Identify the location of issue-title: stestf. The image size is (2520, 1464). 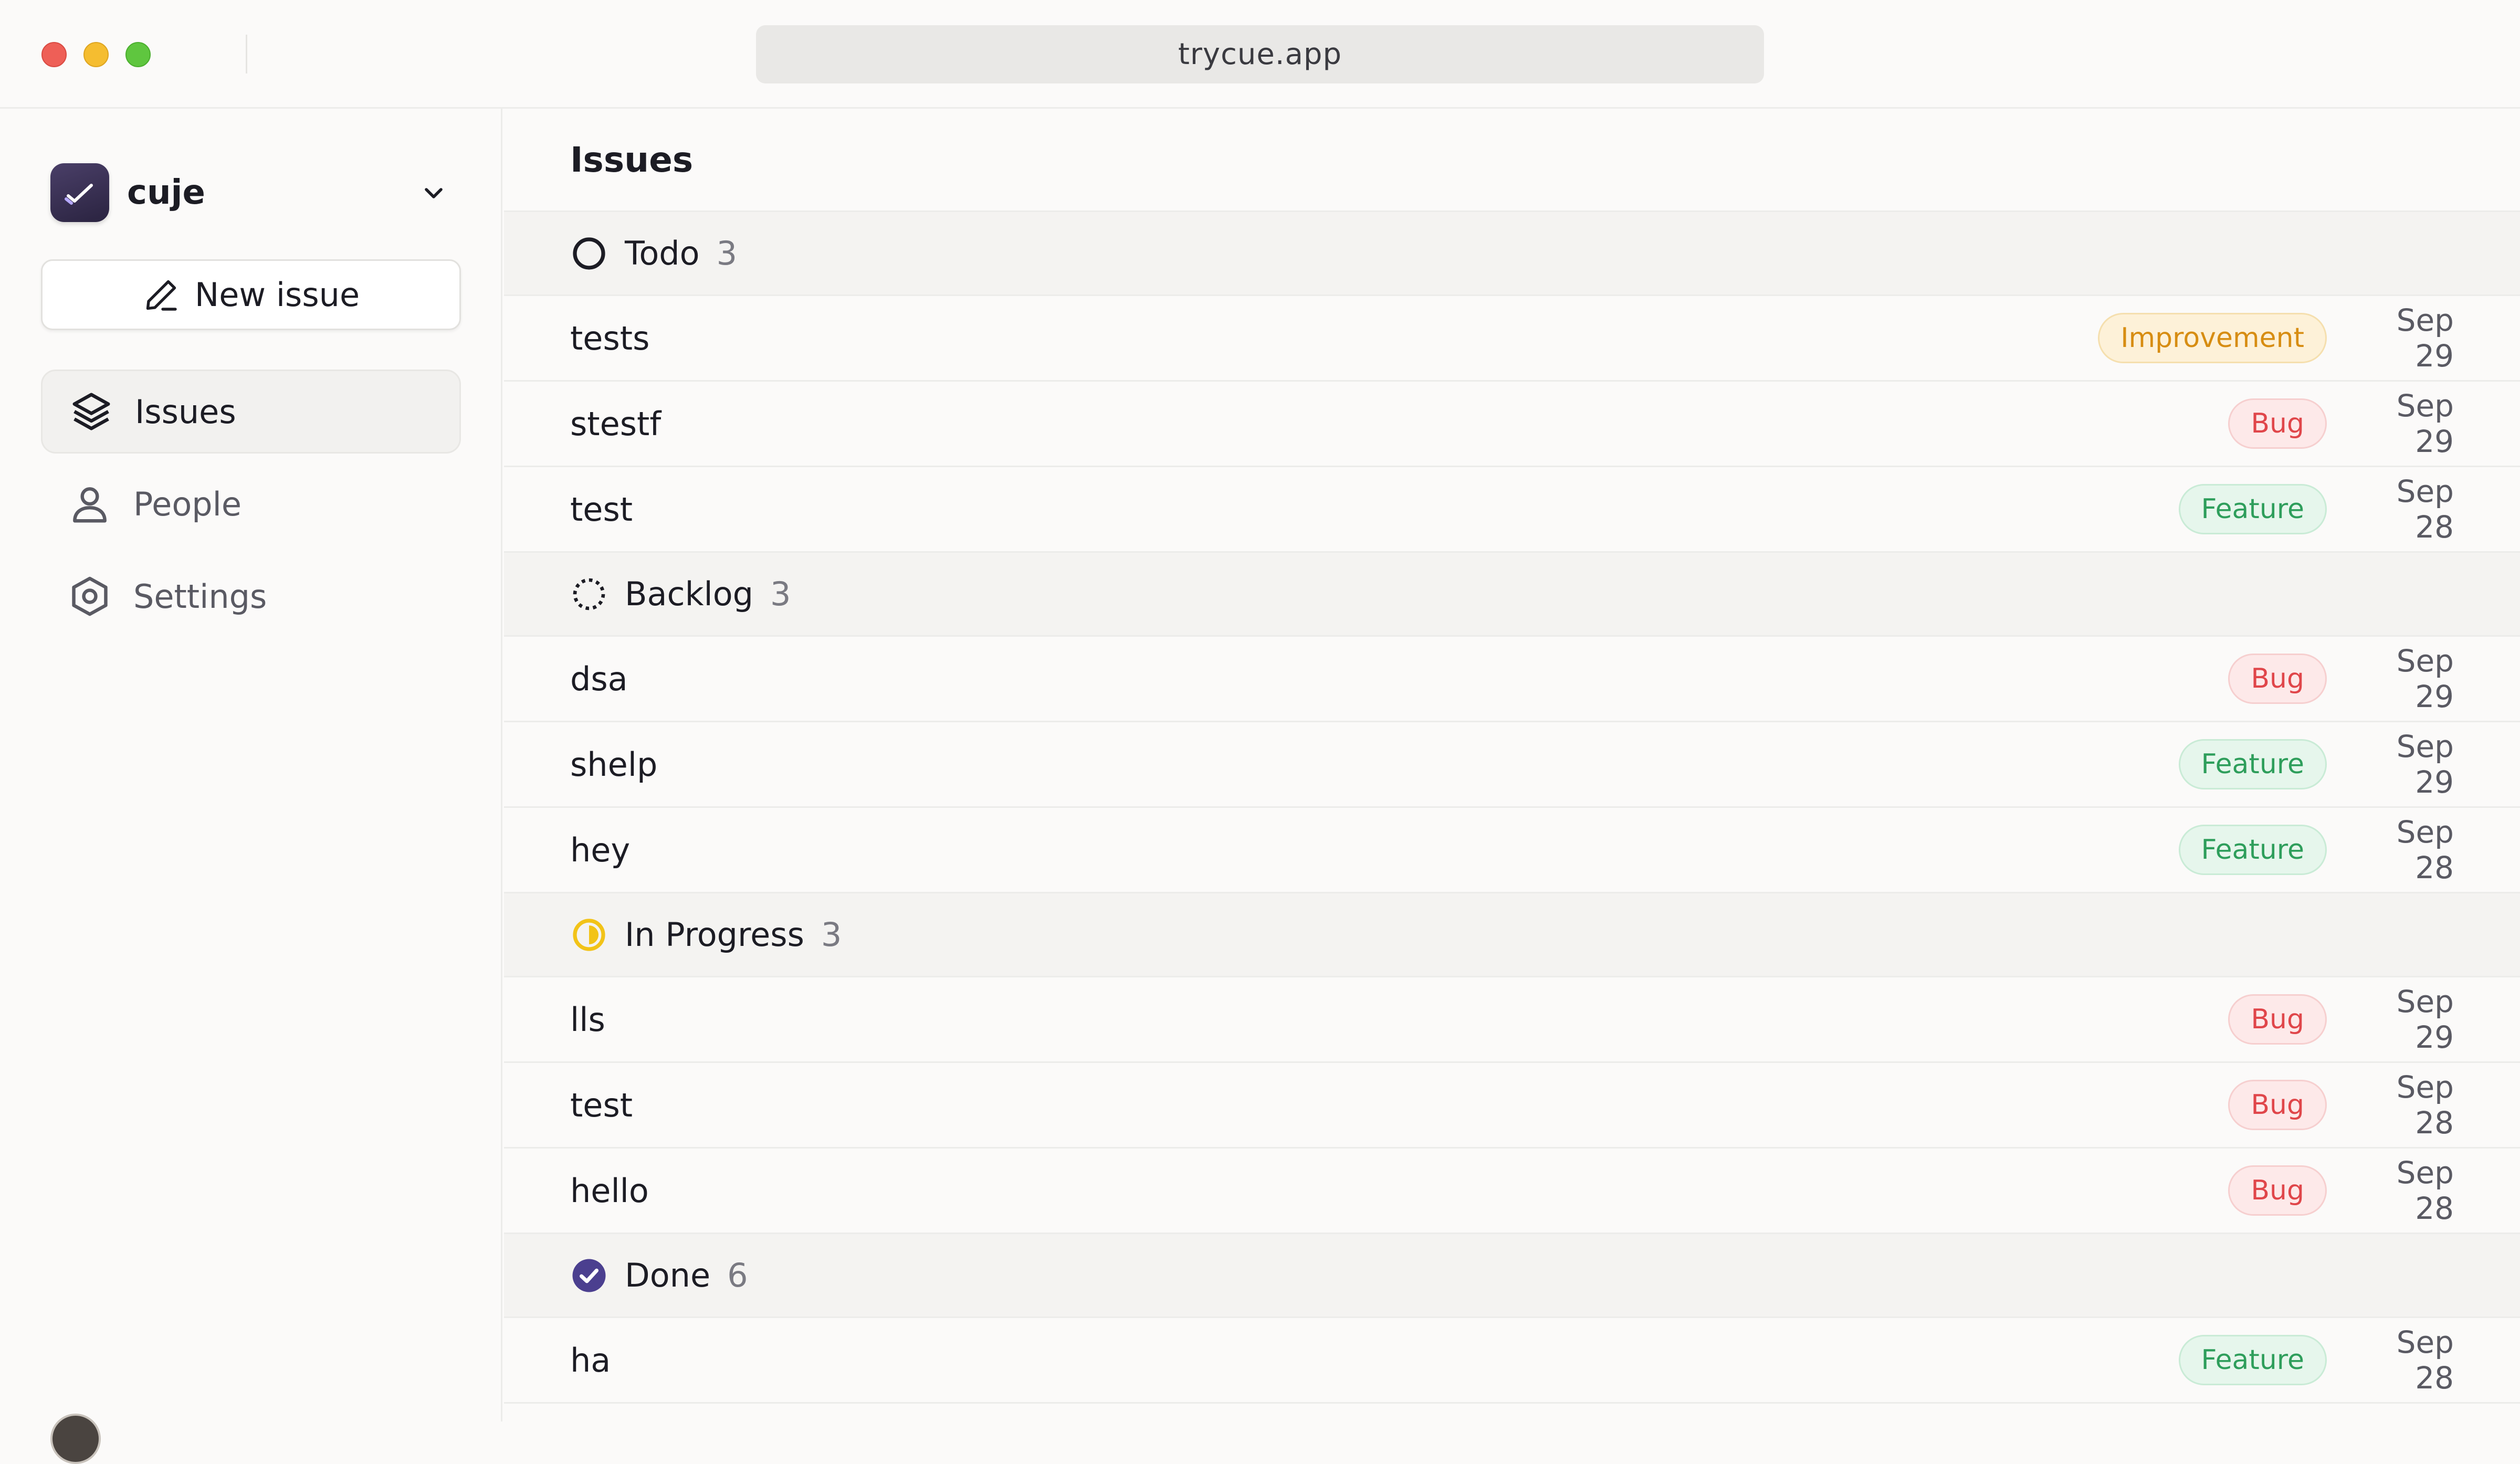
(616, 423).